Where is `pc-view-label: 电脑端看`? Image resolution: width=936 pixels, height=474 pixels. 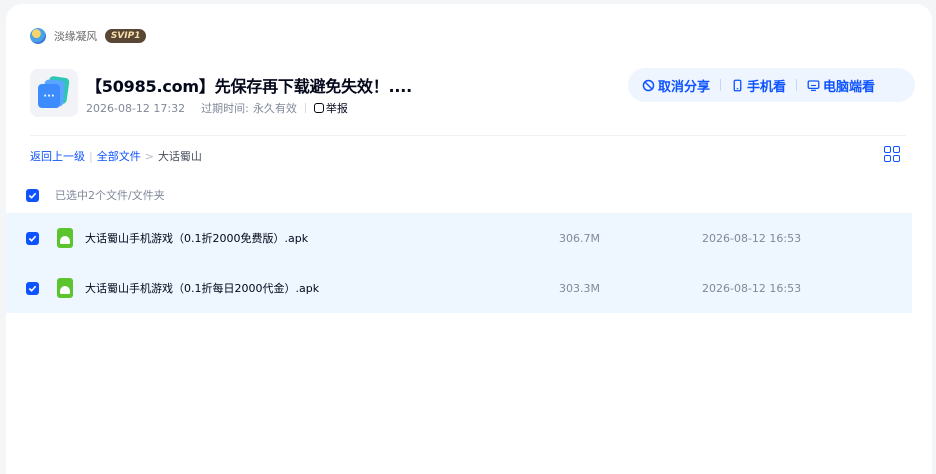 pc-view-label: 电脑端看 is located at coordinates (849, 87).